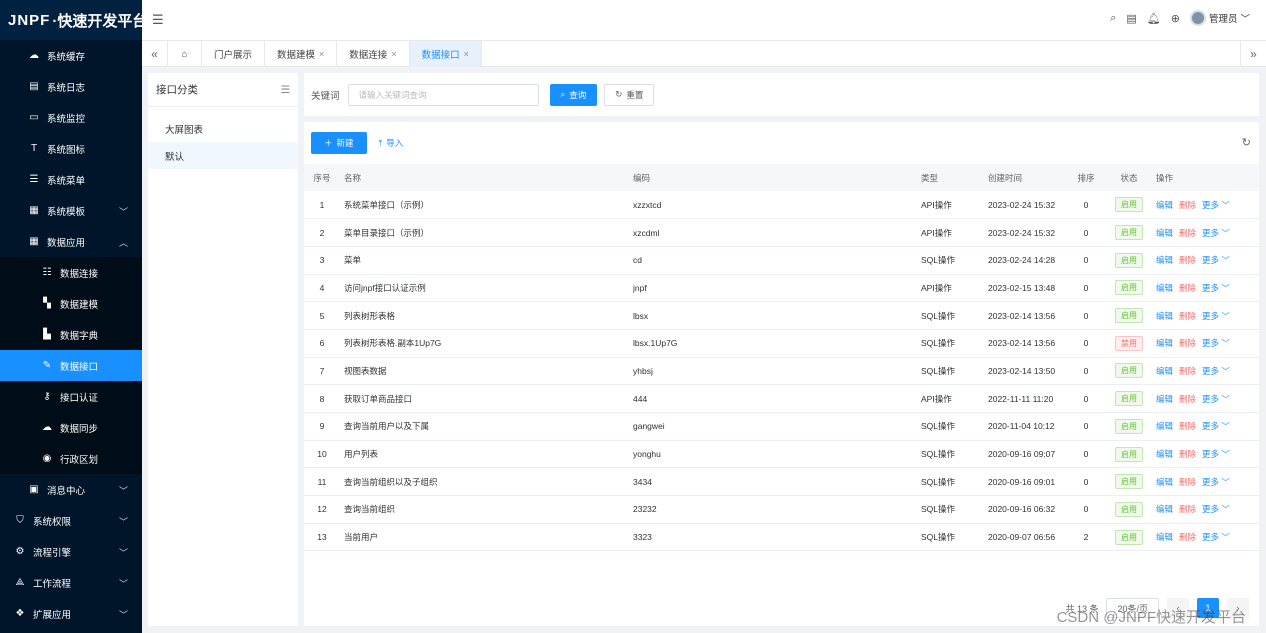 This screenshot has width=1266, height=633. I want to click on reset-label: 重置, so click(635, 94).